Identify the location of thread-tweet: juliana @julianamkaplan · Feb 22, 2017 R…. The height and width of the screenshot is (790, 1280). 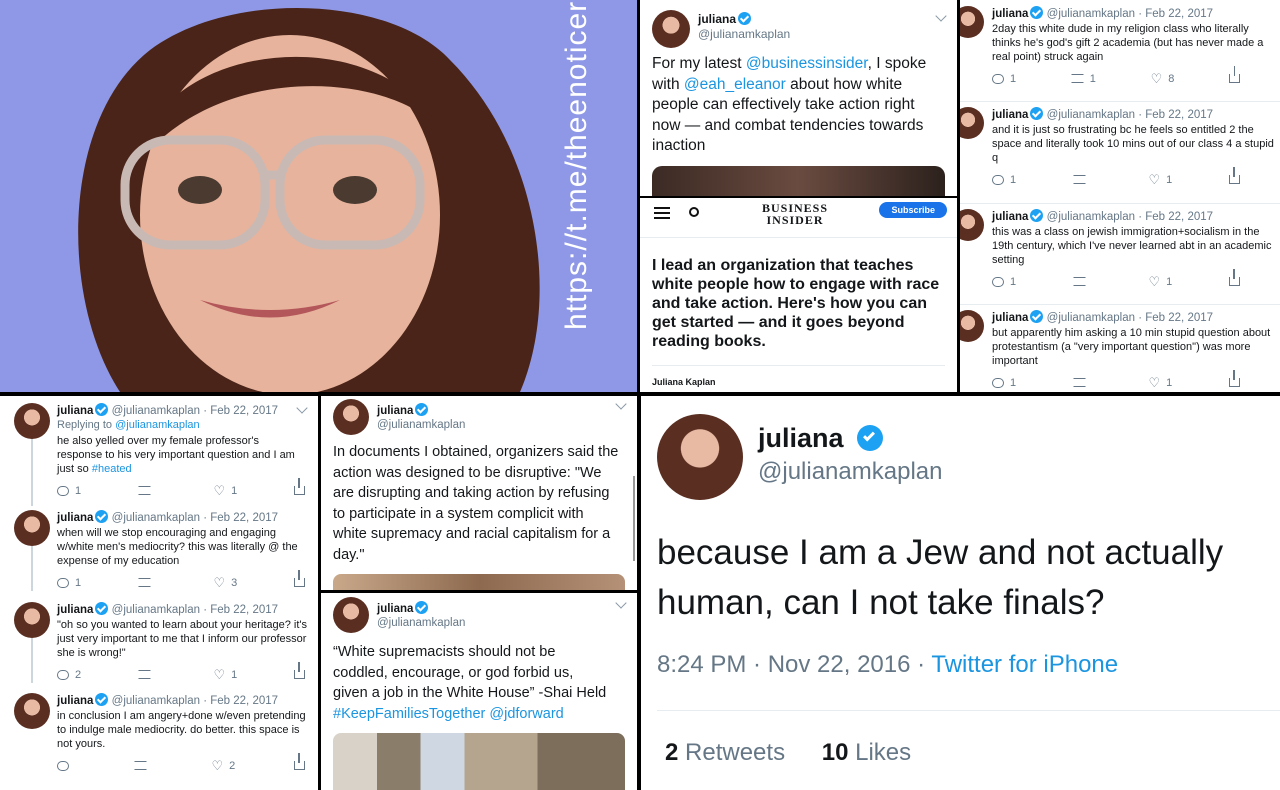
(160, 450).